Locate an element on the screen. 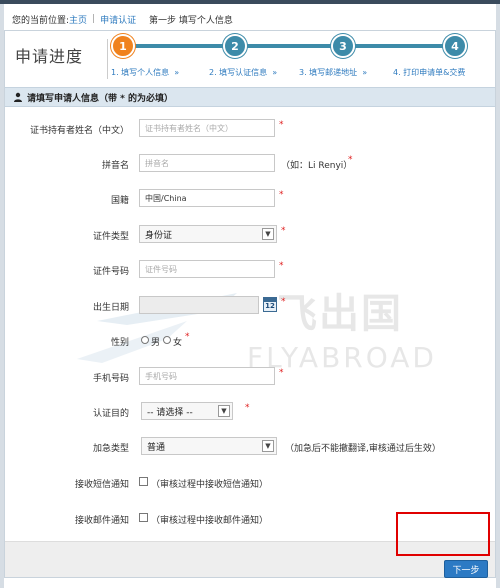 This screenshot has height=588, width=500. email-notify-text: （审核过程中接收邮件通知） is located at coordinates (210, 521).